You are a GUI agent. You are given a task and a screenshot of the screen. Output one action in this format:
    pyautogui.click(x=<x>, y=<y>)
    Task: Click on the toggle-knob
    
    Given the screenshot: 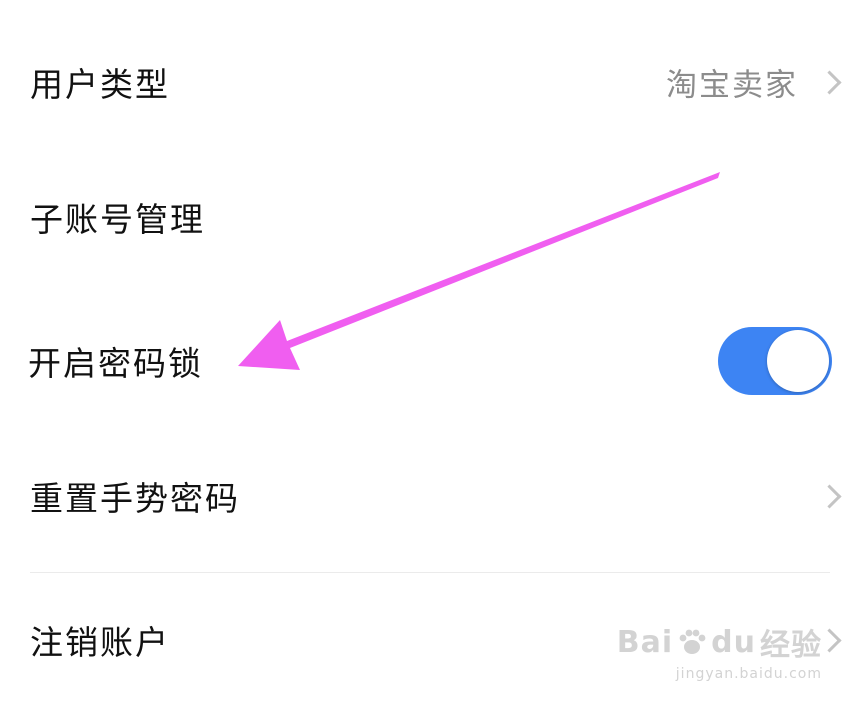 What is the action you would take?
    pyautogui.click(x=798, y=361)
    